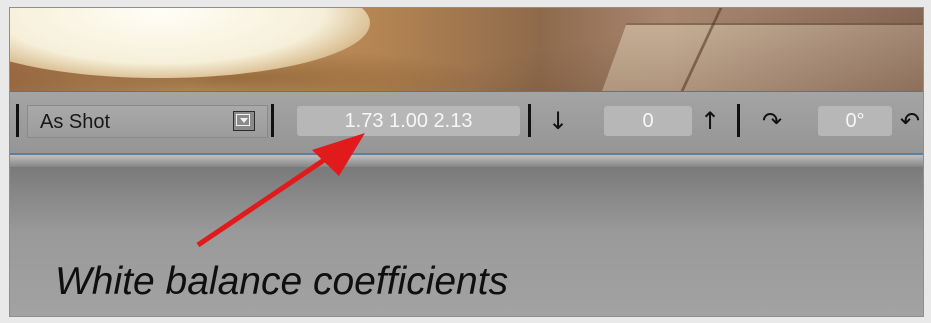  What do you see at coordinates (264, 200) in the screenshot?
I see `annotation-arrow-shaft` at bounding box center [264, 200].